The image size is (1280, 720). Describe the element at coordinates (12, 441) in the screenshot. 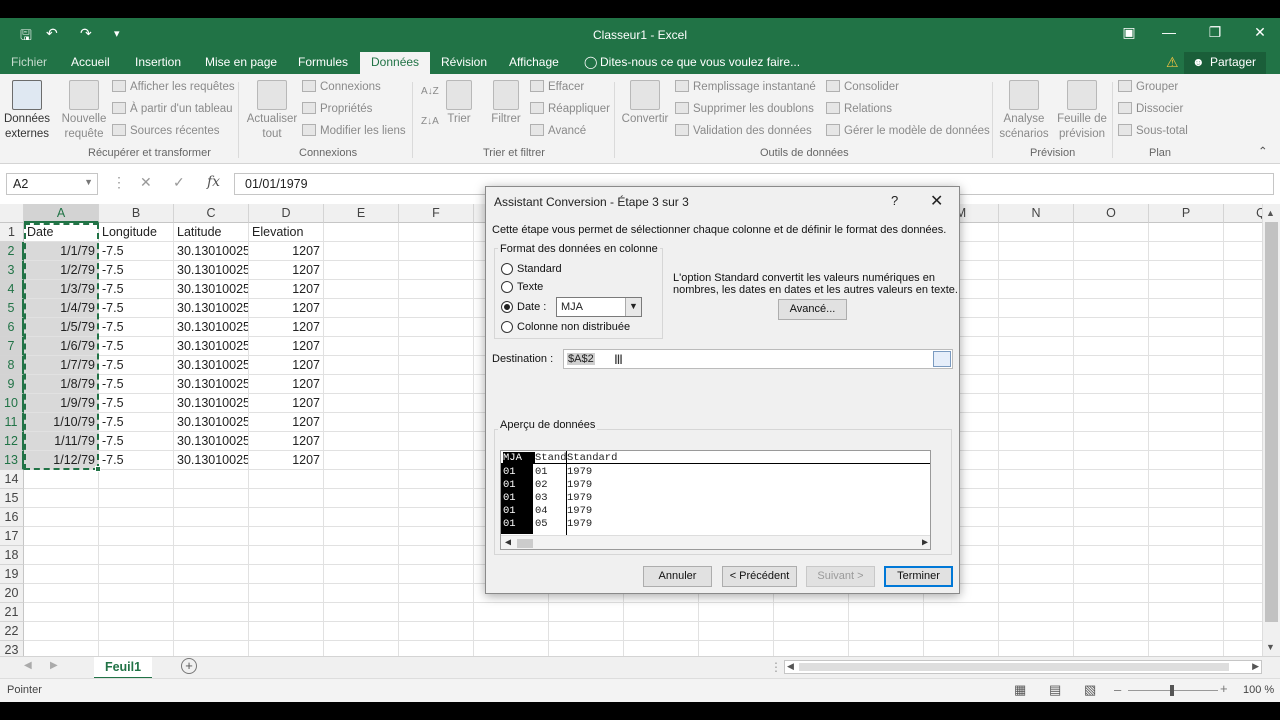

I see `row-header-12: 12` at that location.